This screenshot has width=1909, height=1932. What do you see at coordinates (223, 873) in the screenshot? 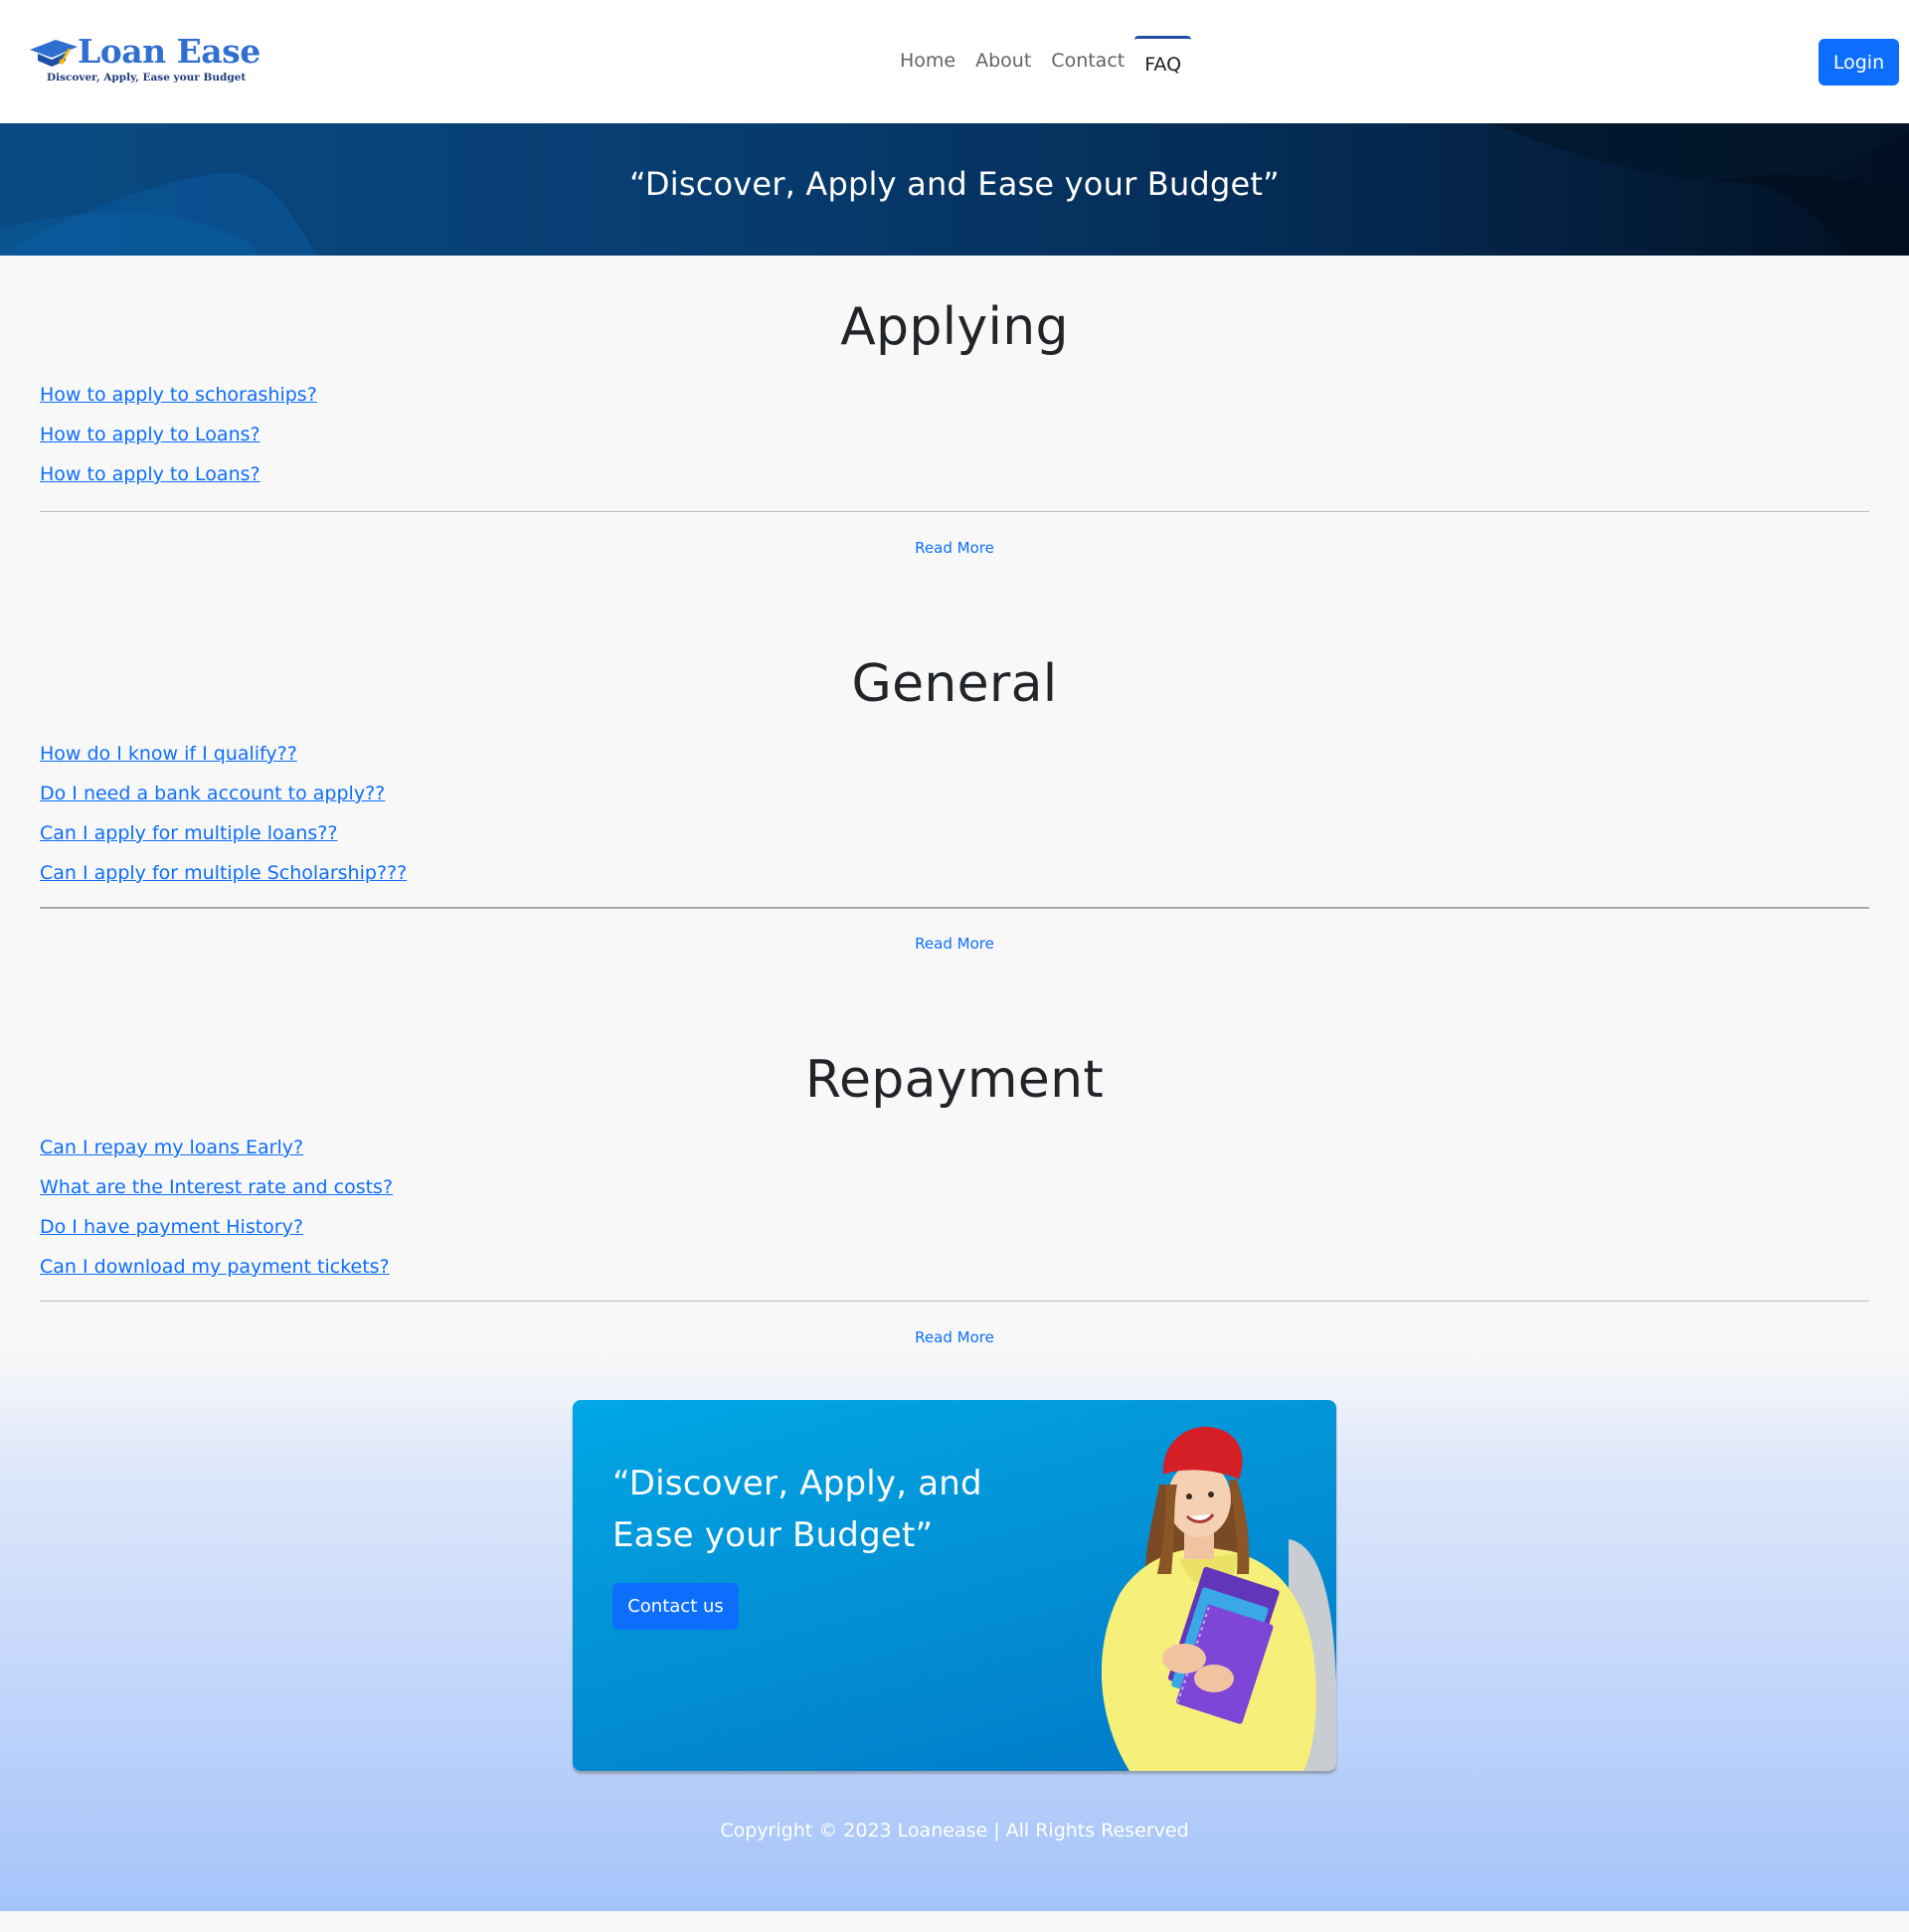
I see `faq-question-link: Can I apply for multiple Scholarship???` at bounding box center [223, 873].